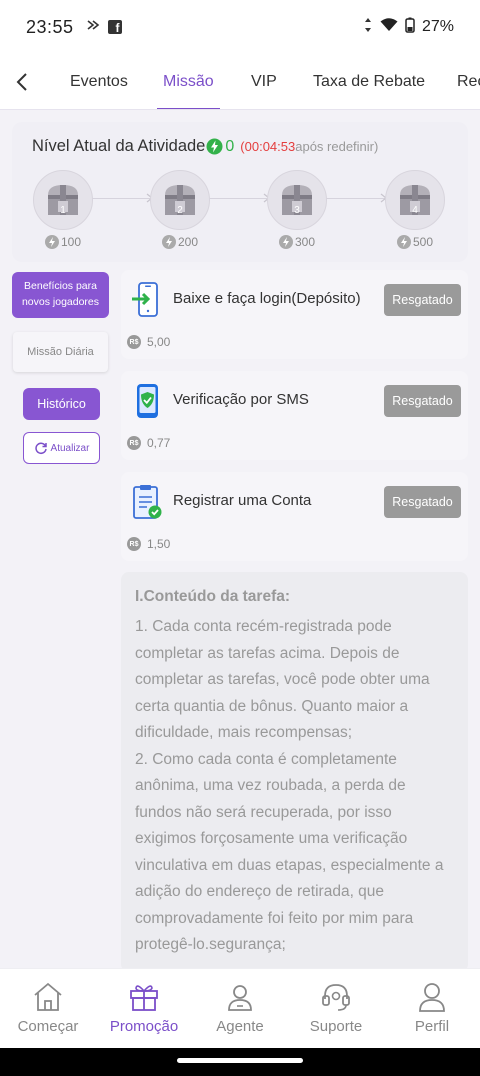 The height and width of the screenshot is (1076, 480). I want to click on chest-item: 2 200, so click(180, 209).